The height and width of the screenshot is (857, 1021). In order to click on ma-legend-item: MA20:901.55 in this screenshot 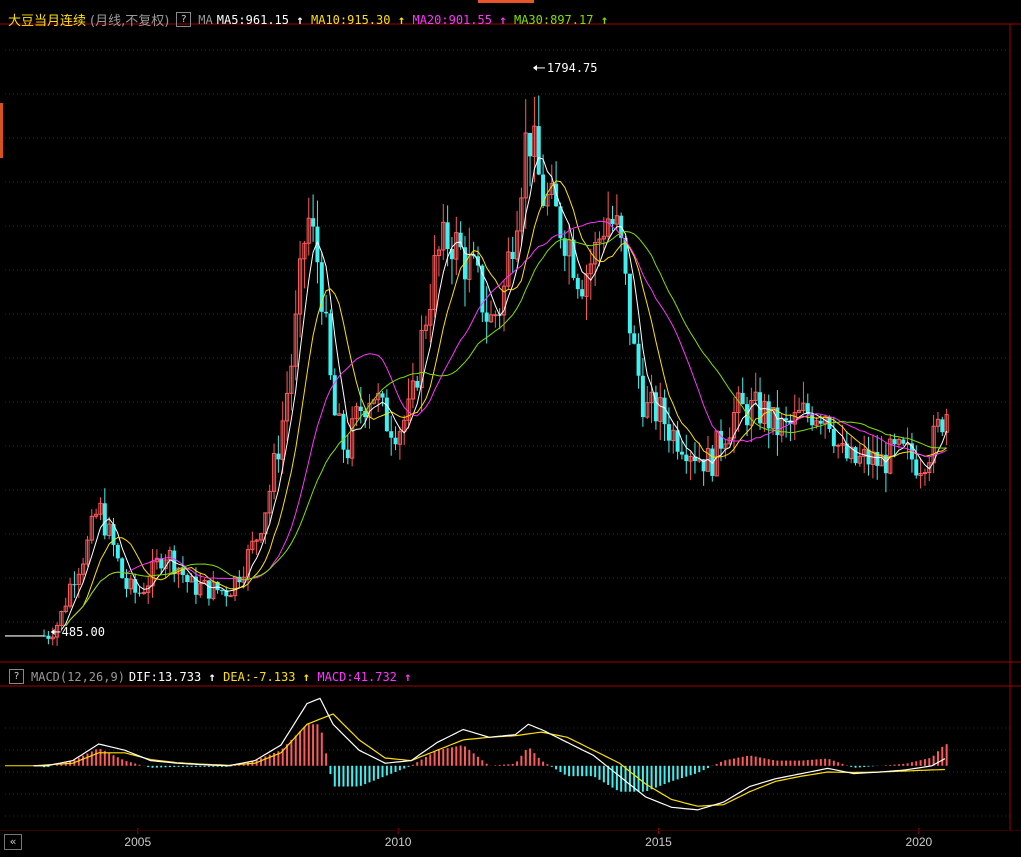, I will do `click(452, 19)`.